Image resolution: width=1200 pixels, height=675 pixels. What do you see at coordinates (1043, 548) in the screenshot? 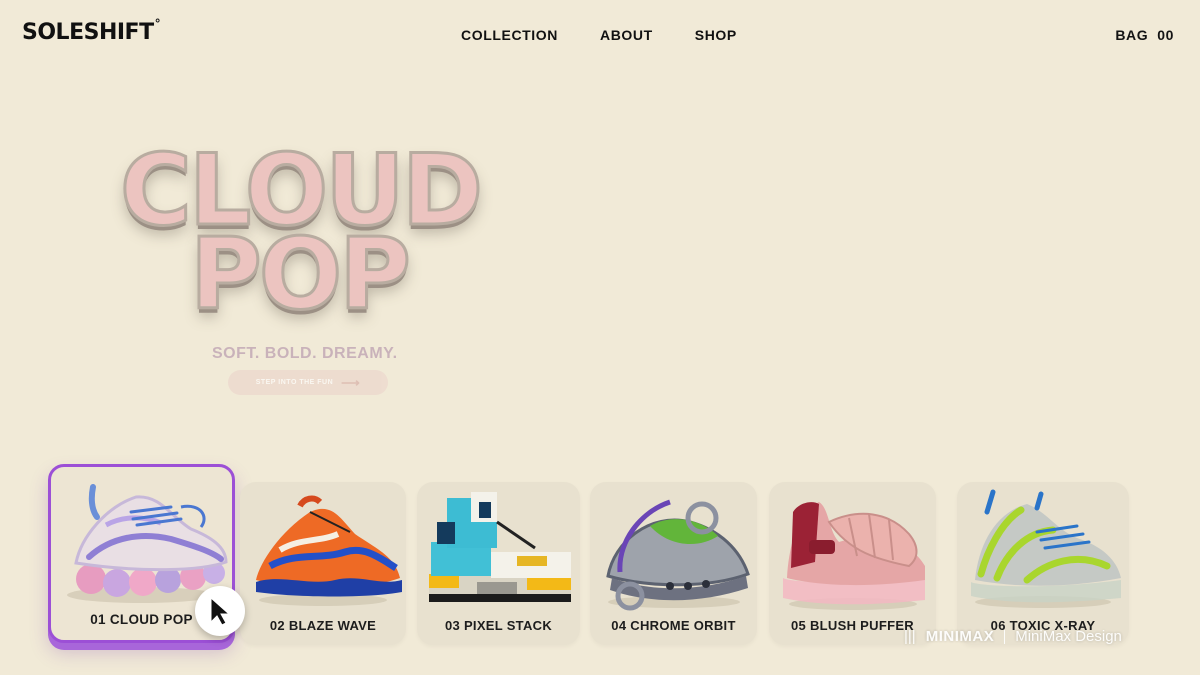
I see `sneaker-toxic-x-ray-image` at bounding box center [1043, 548].